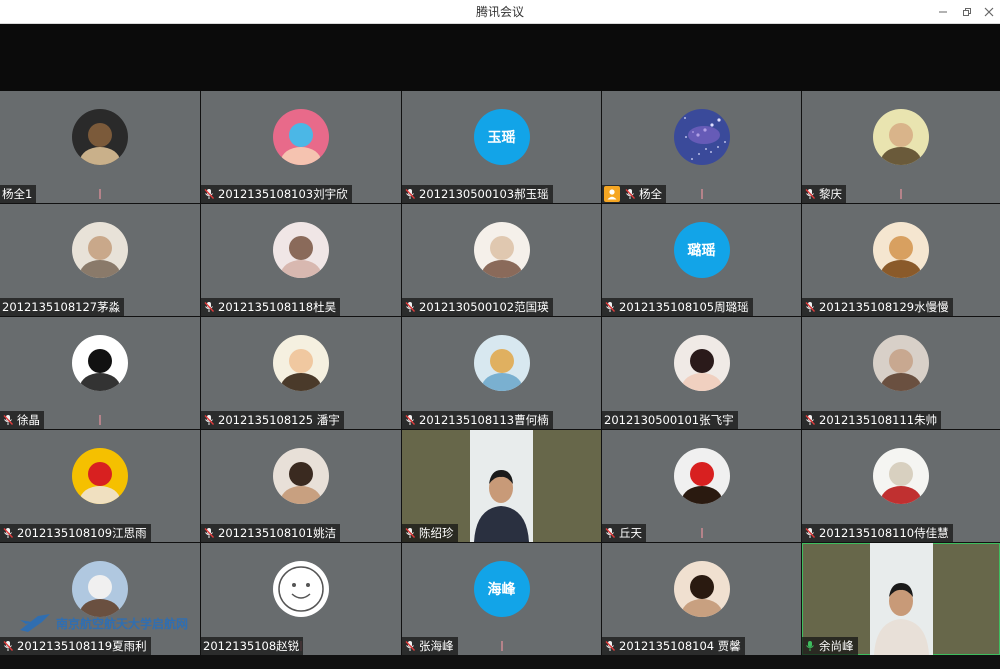  I want to click on participant-name-bar: 2012130500102范国瑛, so click(477, 307).